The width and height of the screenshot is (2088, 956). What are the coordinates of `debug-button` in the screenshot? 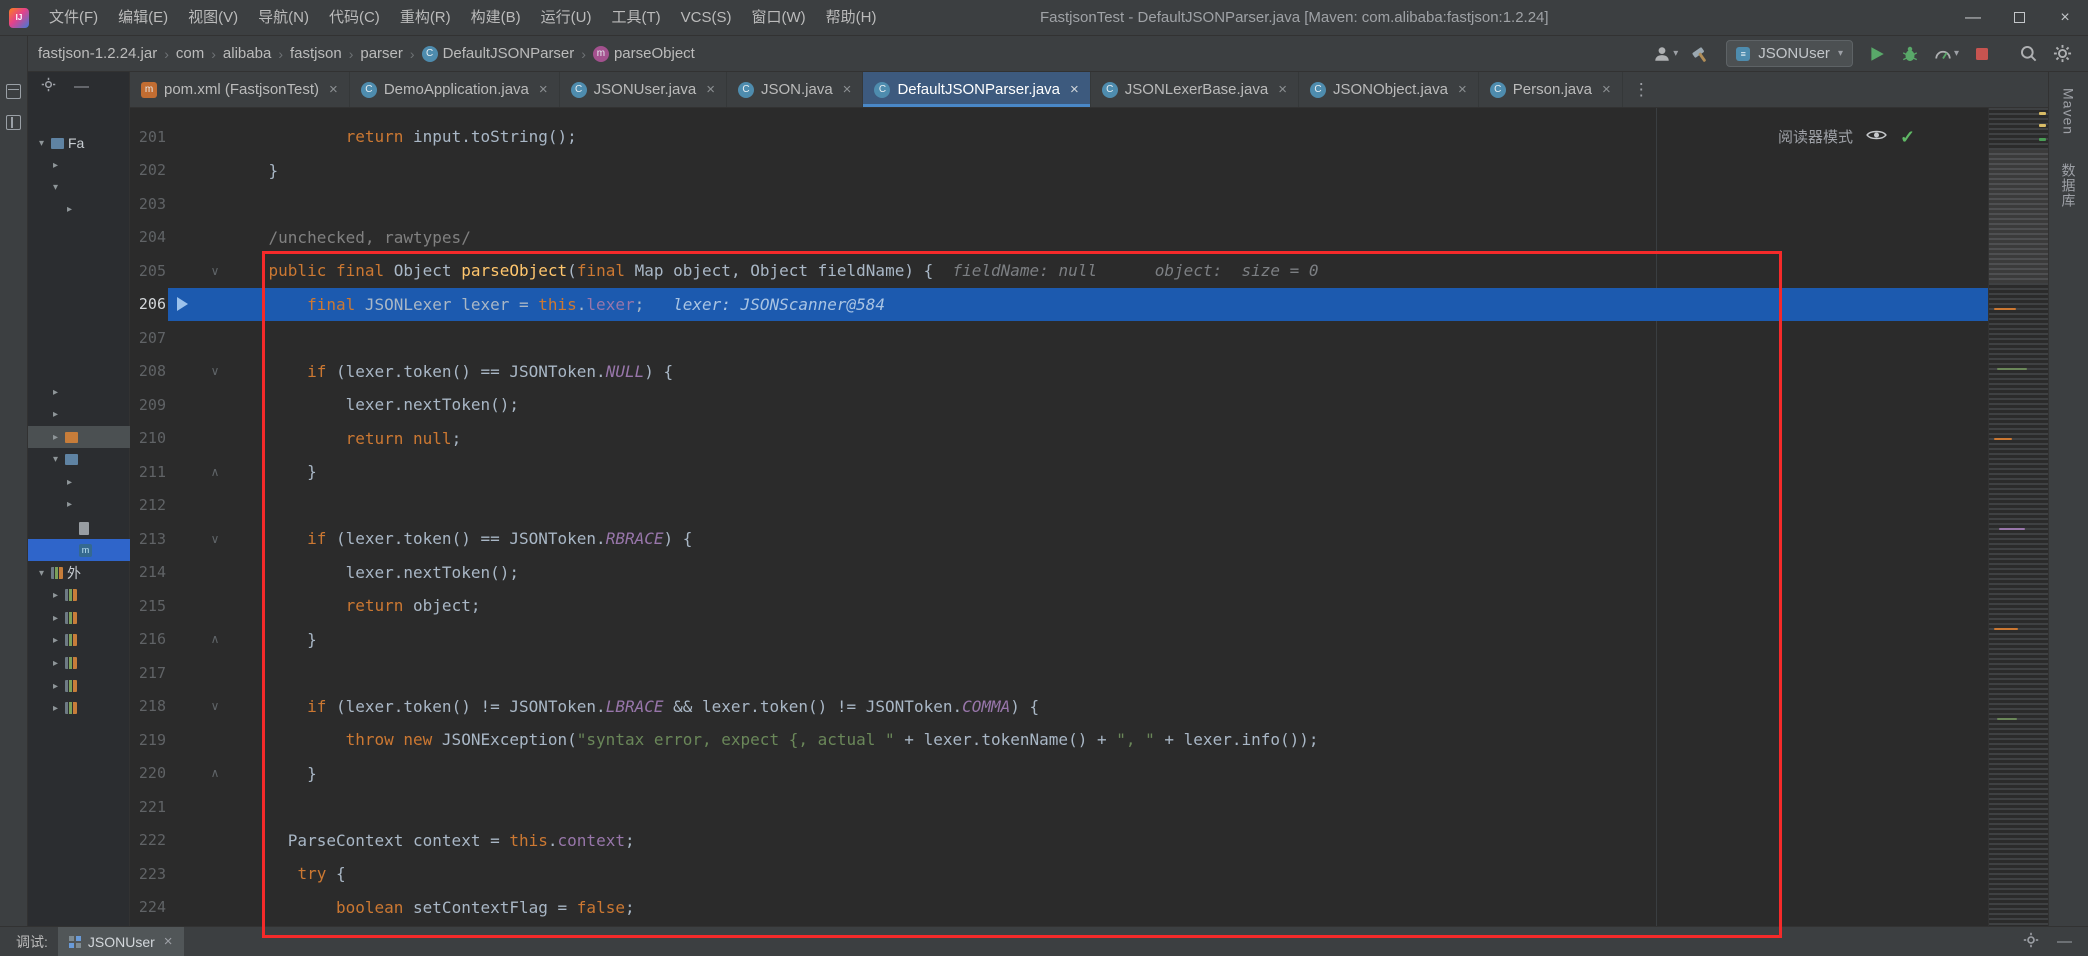 It's located at (1910, 54).